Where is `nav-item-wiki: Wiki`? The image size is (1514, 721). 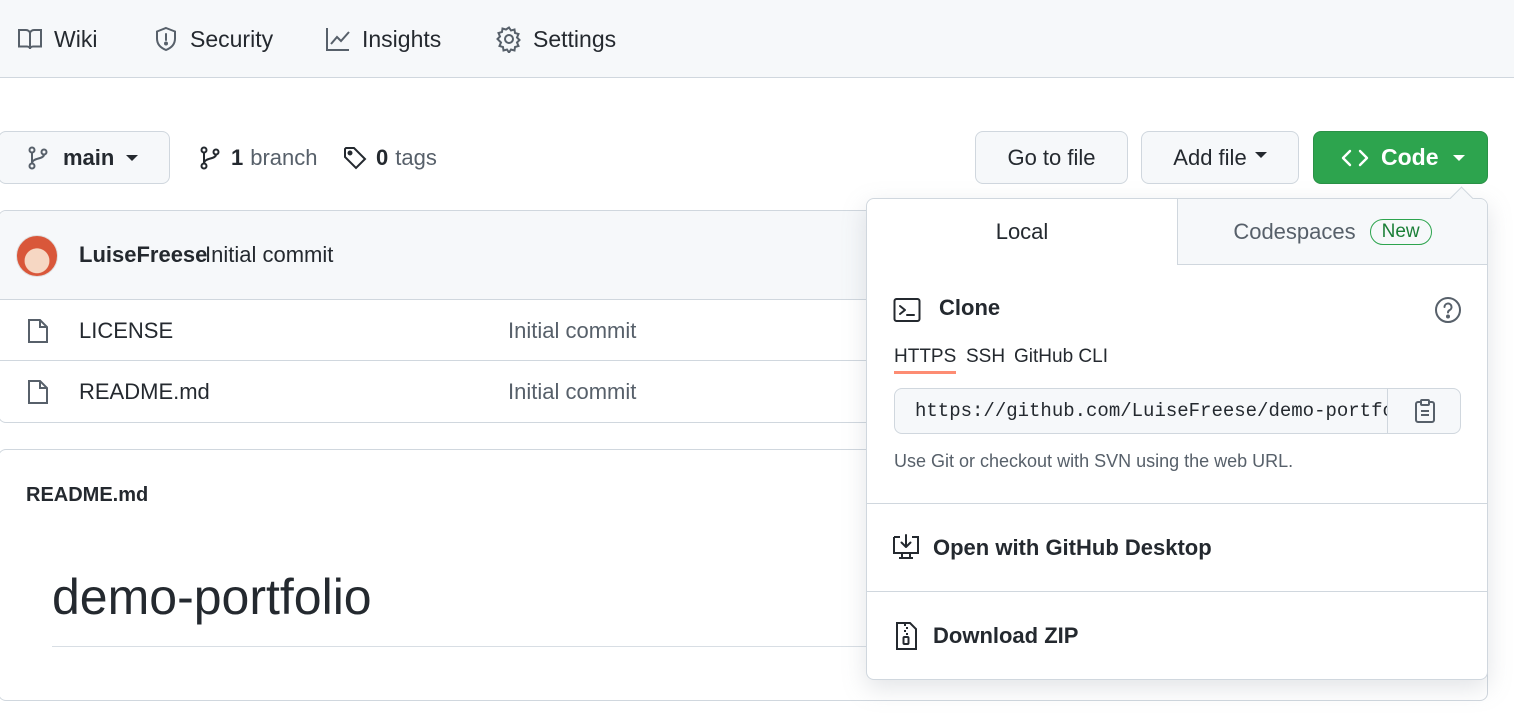
nav-item-wiki: Wiki is located at coordinates (56, 39).